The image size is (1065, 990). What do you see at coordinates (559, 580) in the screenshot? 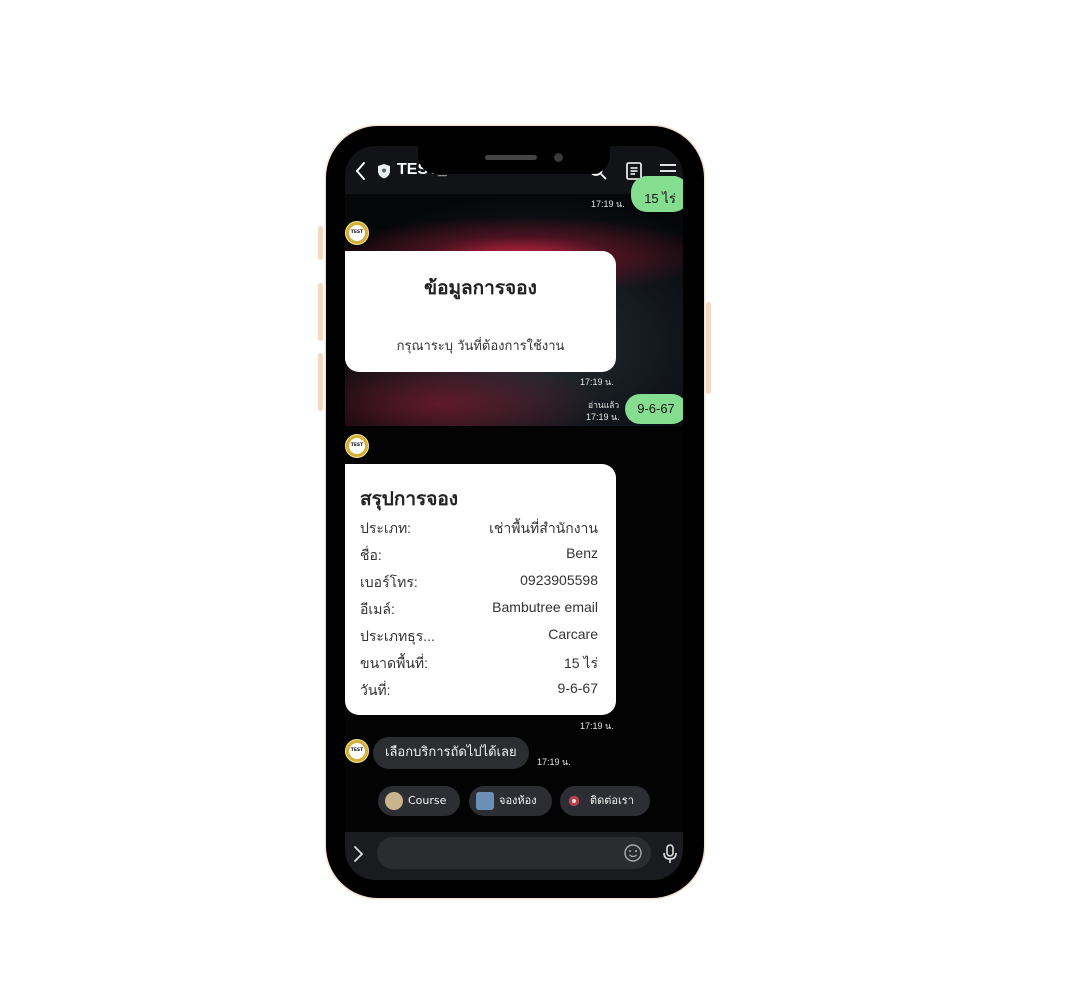
I see `summary-value: 0923905598` at bounding box center [559, 580].